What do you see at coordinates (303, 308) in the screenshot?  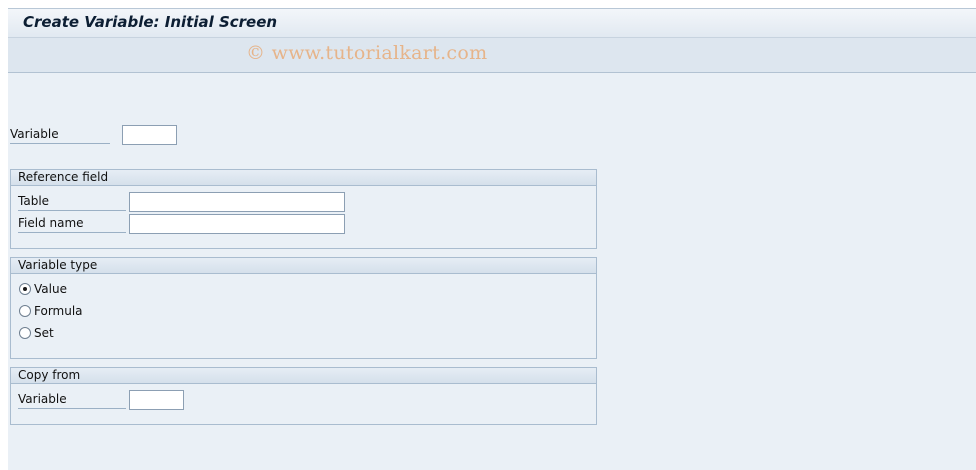 I see `variable-type-group: Variable type Value Formula Set` at bounding box center [303, 308].